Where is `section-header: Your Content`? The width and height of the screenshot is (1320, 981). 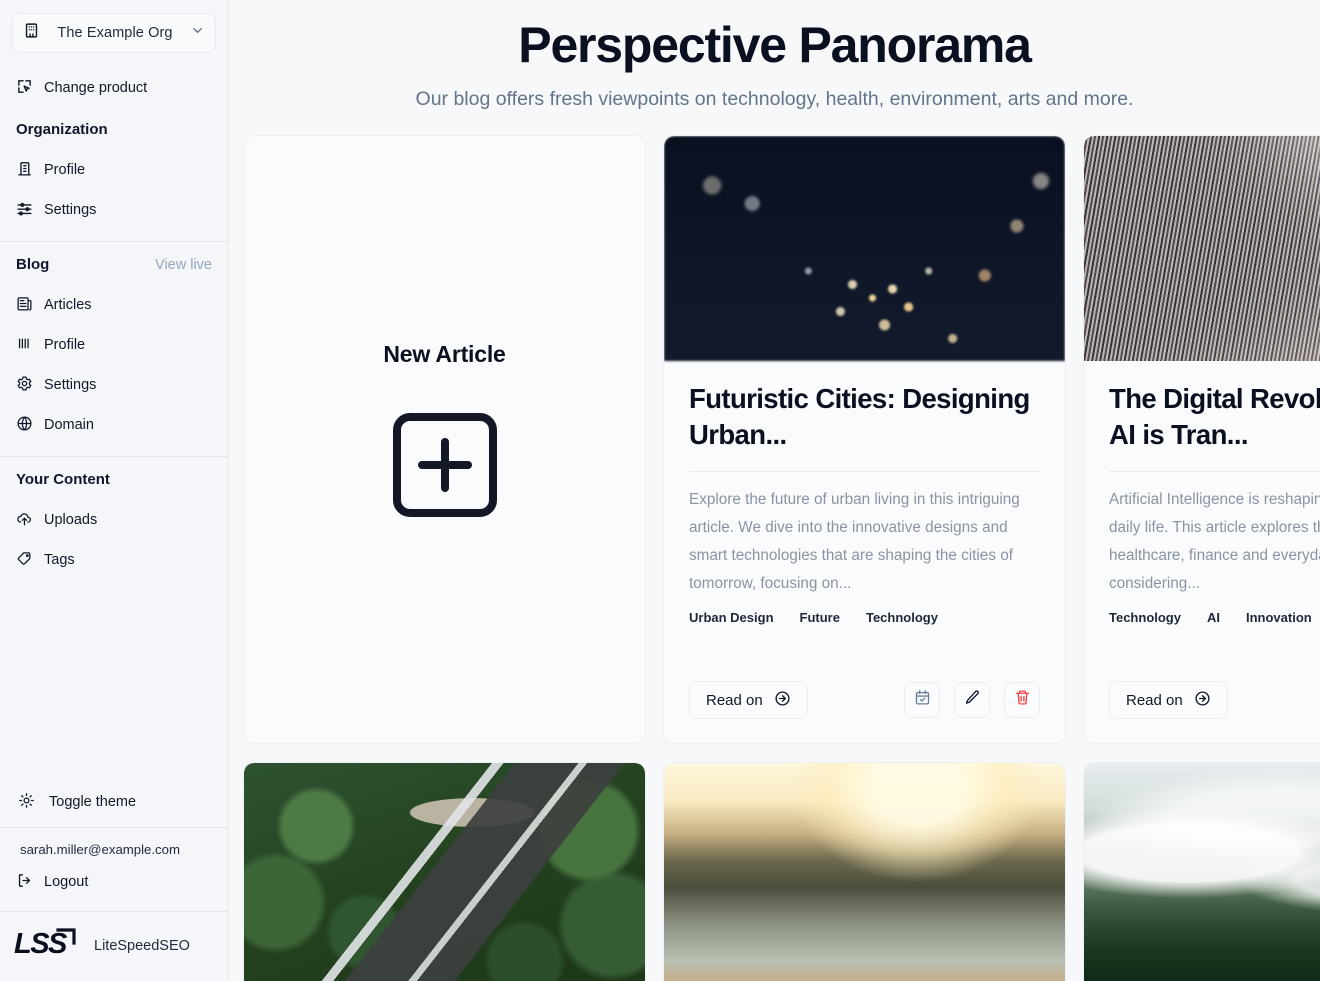
section-header: Your Content is located at coordinates (114, 484).